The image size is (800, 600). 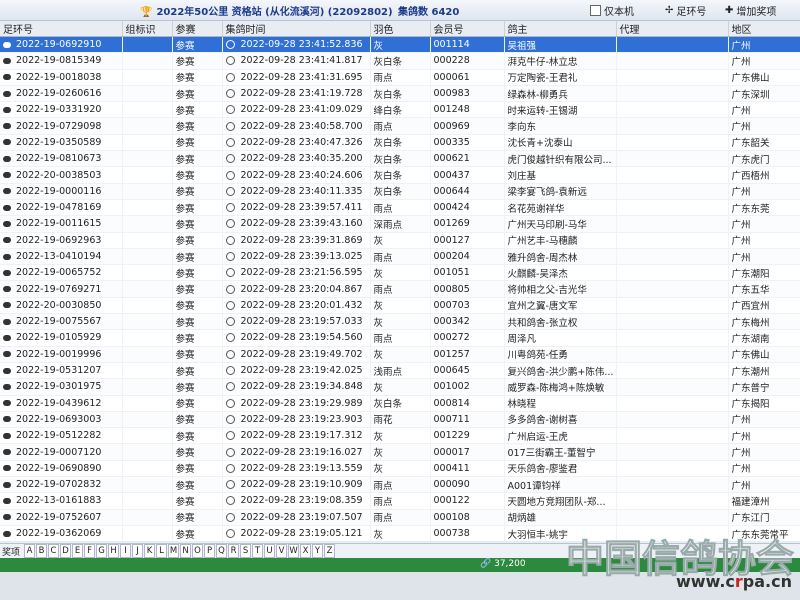 What do you see at coordinates (294, 551) in the screenshot?
I see `alpha-key-w: W` at bounding box center [294, 551].